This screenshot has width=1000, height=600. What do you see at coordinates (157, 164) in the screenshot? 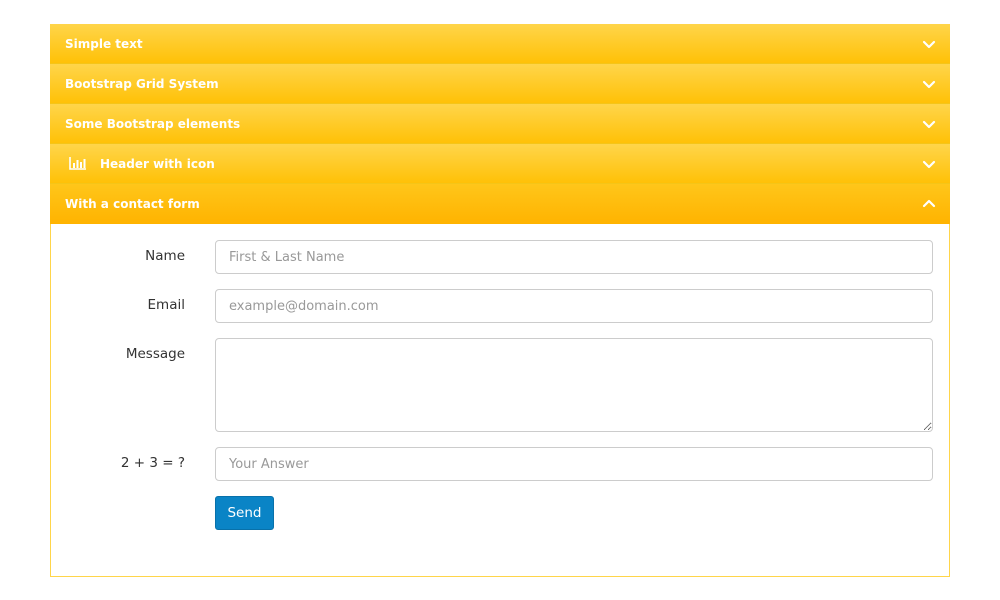
I see `panel-title: Header with icon` at bounding box center [157, 164].